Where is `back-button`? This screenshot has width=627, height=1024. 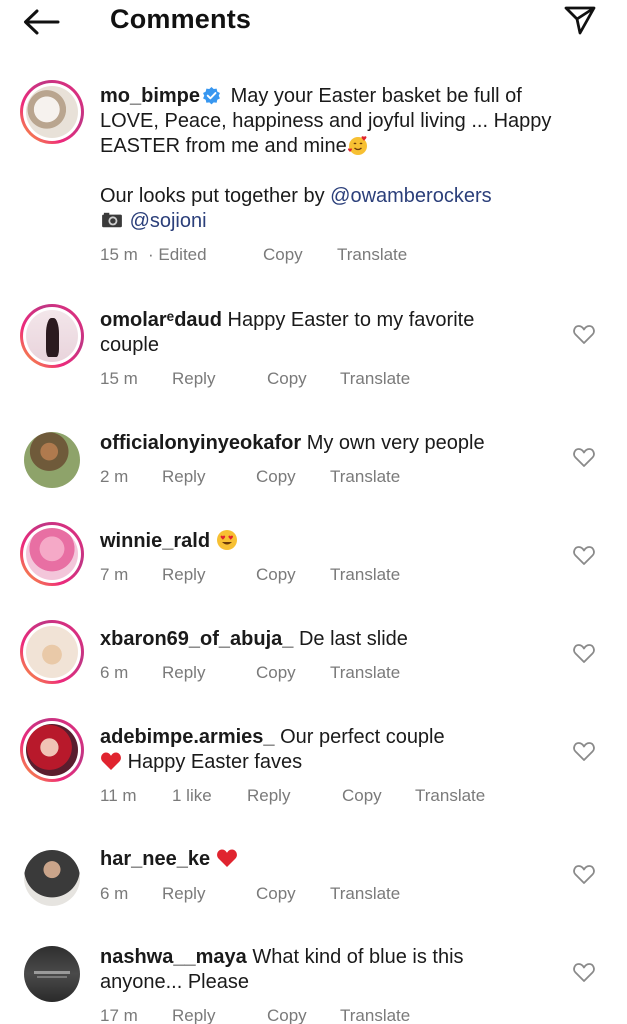
back-button is located at coordinates (43, 22).